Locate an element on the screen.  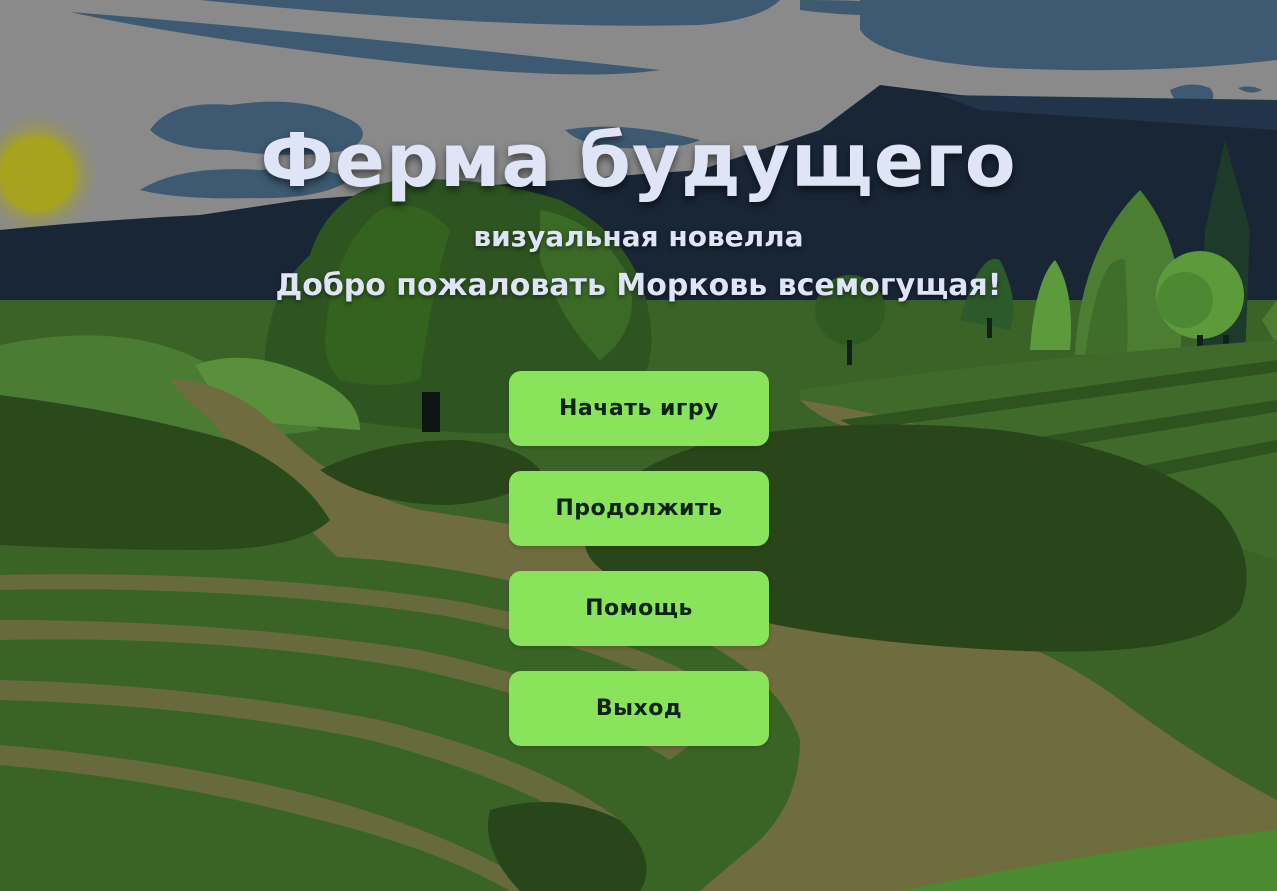
game-title: Ферма будущего is located at coordinates (638, 161).